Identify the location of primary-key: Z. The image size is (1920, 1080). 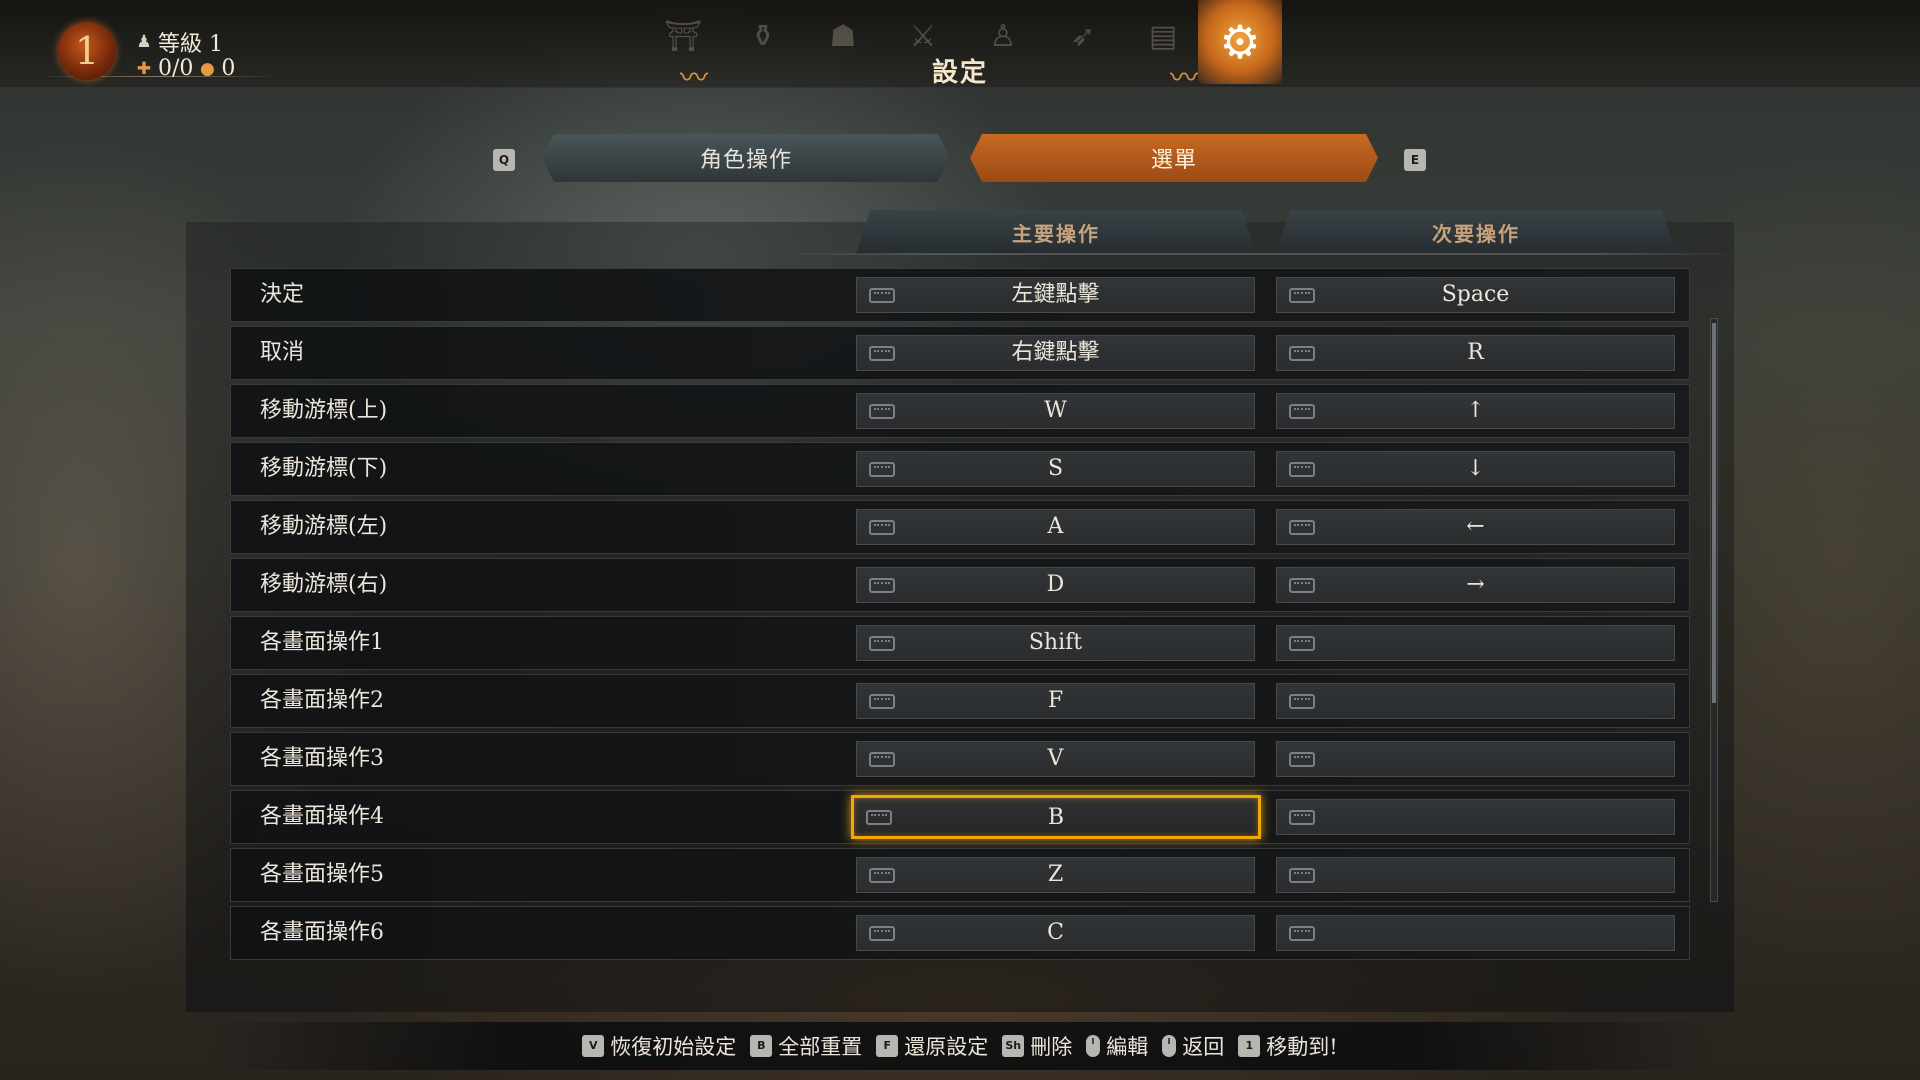
(1055, 874).